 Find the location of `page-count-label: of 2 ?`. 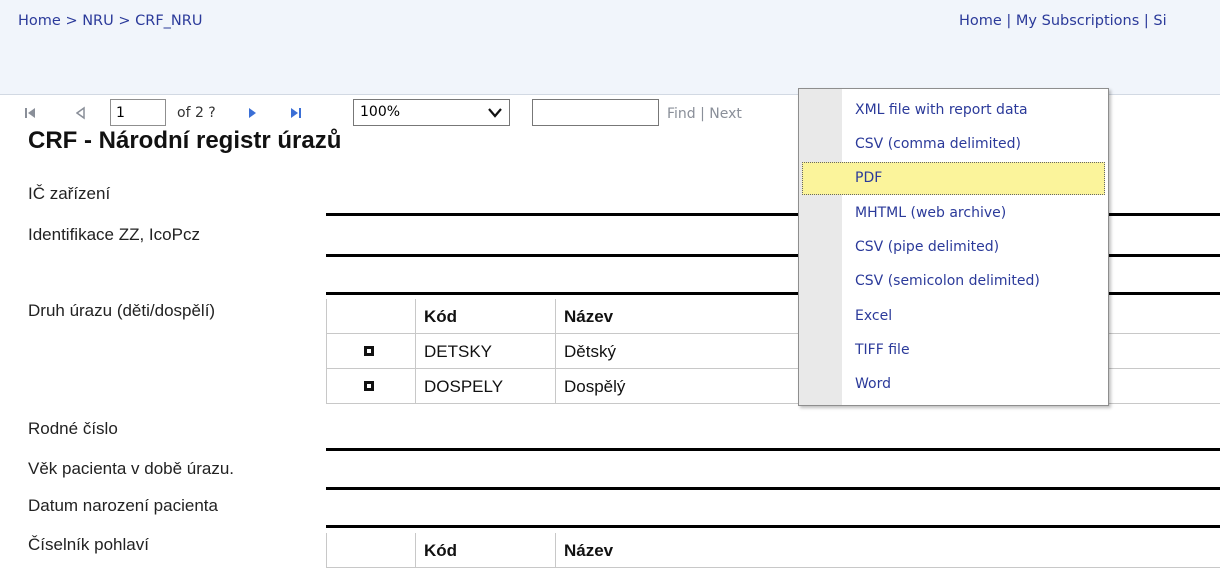

page-count-label: of 2 ? is located at coordinates (196, 113).